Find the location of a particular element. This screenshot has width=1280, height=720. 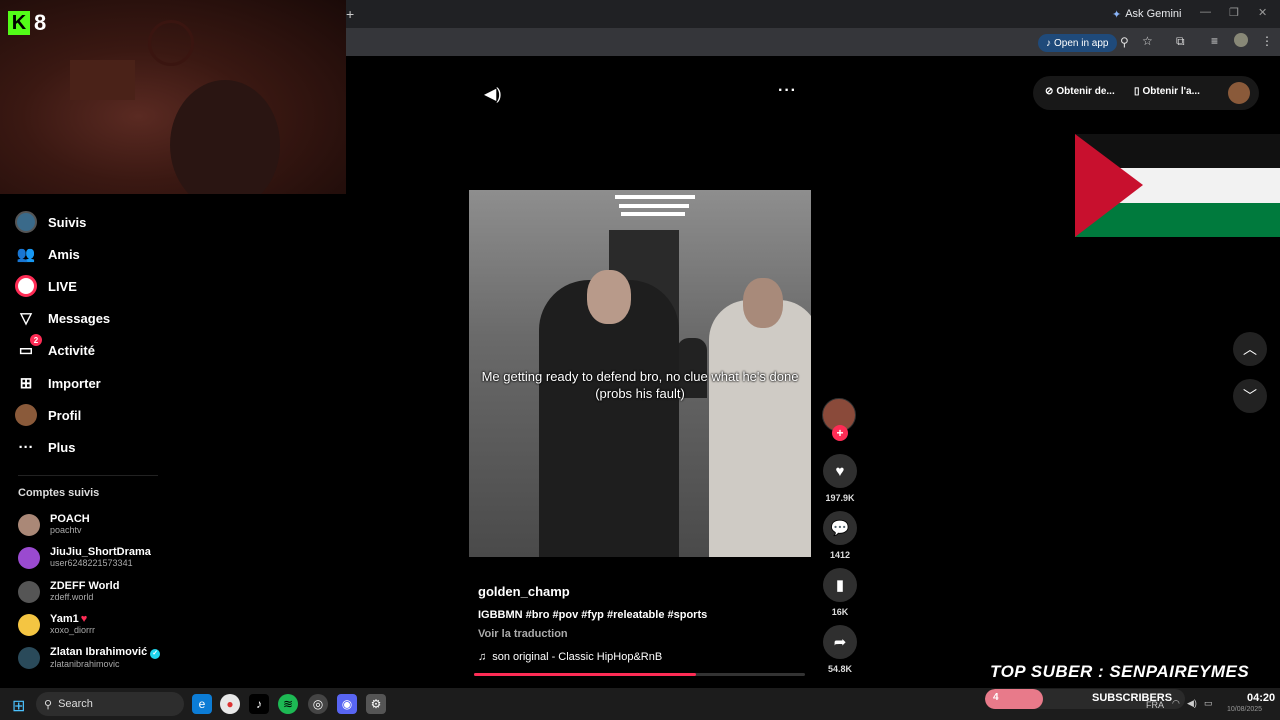

windows-start-icon: ⊞ is located at coordinates (18, 706).